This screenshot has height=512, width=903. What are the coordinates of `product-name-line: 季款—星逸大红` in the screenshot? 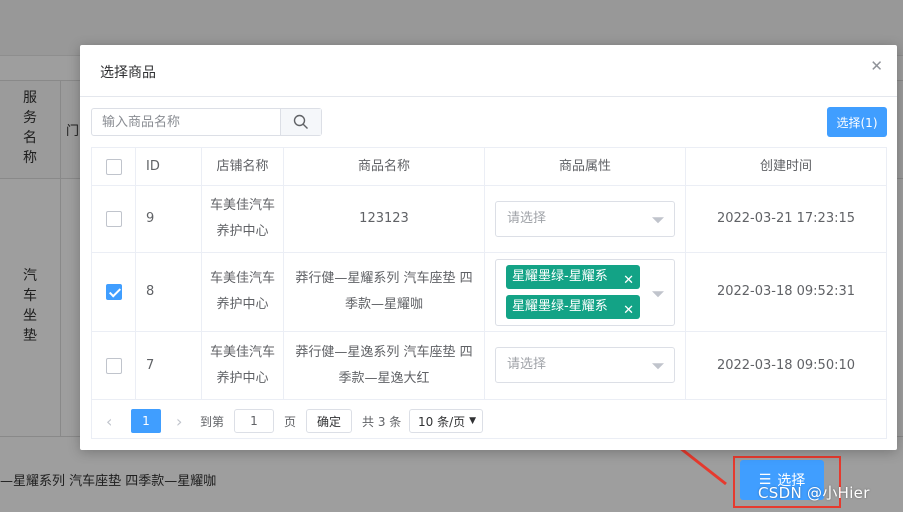 It's located at (384, 378).